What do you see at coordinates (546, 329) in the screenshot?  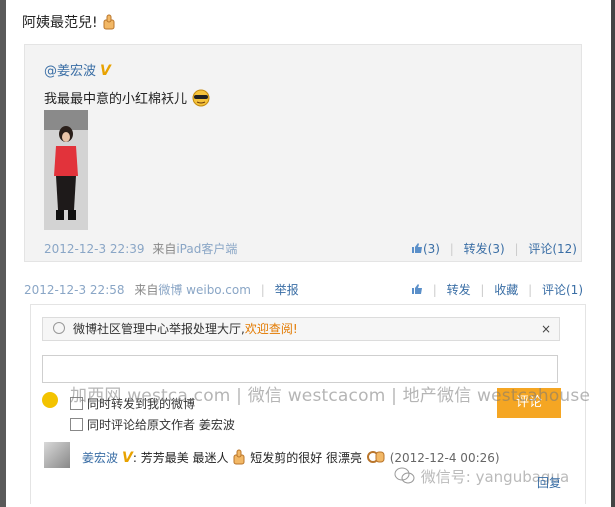 I see `close-icon: ×` at bounding box center [546, 329].